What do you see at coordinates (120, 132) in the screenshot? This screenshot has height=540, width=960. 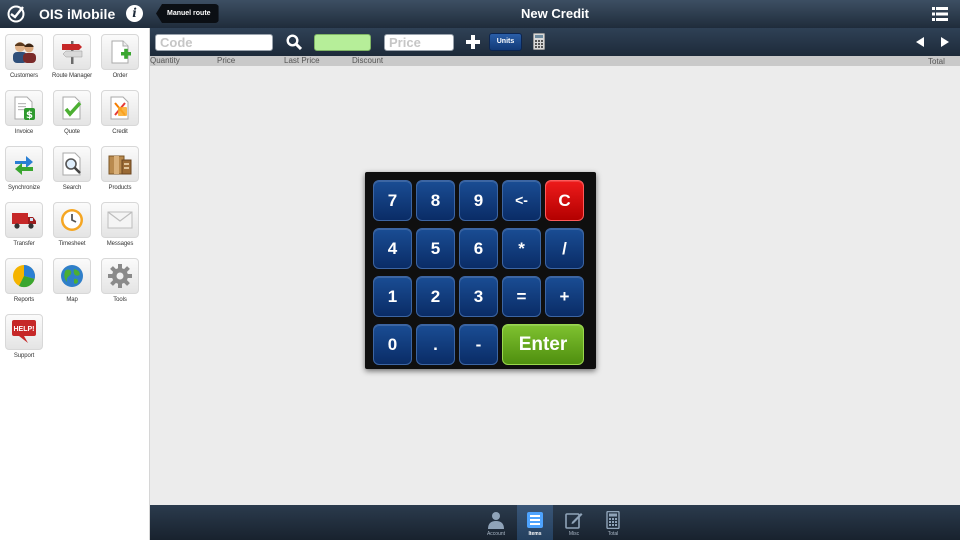 I see `sidebar-item-label: Credit` at bounding box center [120, 132].